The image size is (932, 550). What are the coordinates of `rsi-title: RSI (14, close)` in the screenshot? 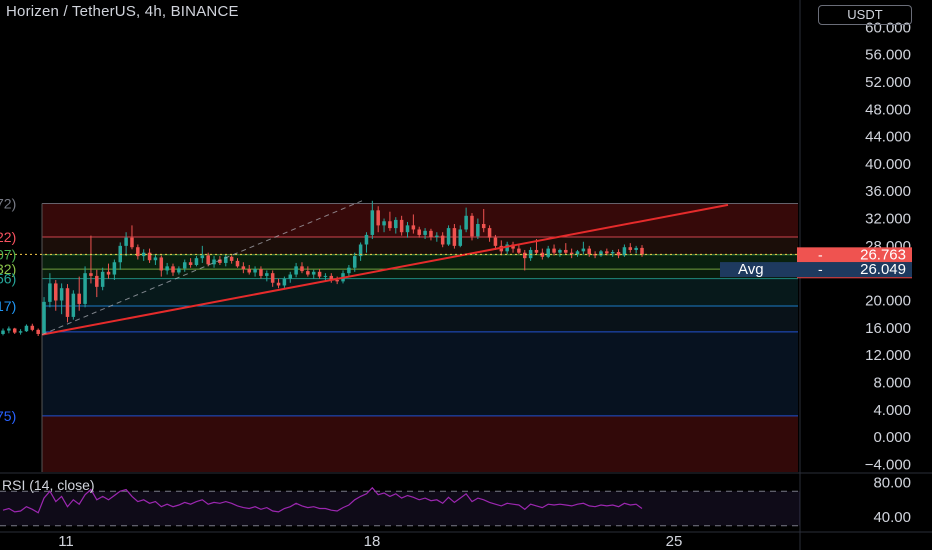 It's located at (48, 485).